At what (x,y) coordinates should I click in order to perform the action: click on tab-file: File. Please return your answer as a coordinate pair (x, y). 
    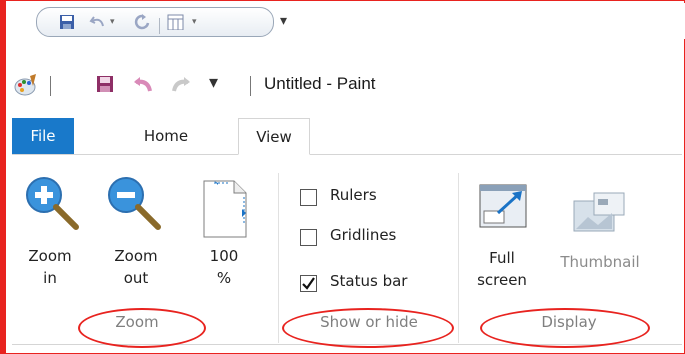
    Looking at the image, I should click on (43, 136).